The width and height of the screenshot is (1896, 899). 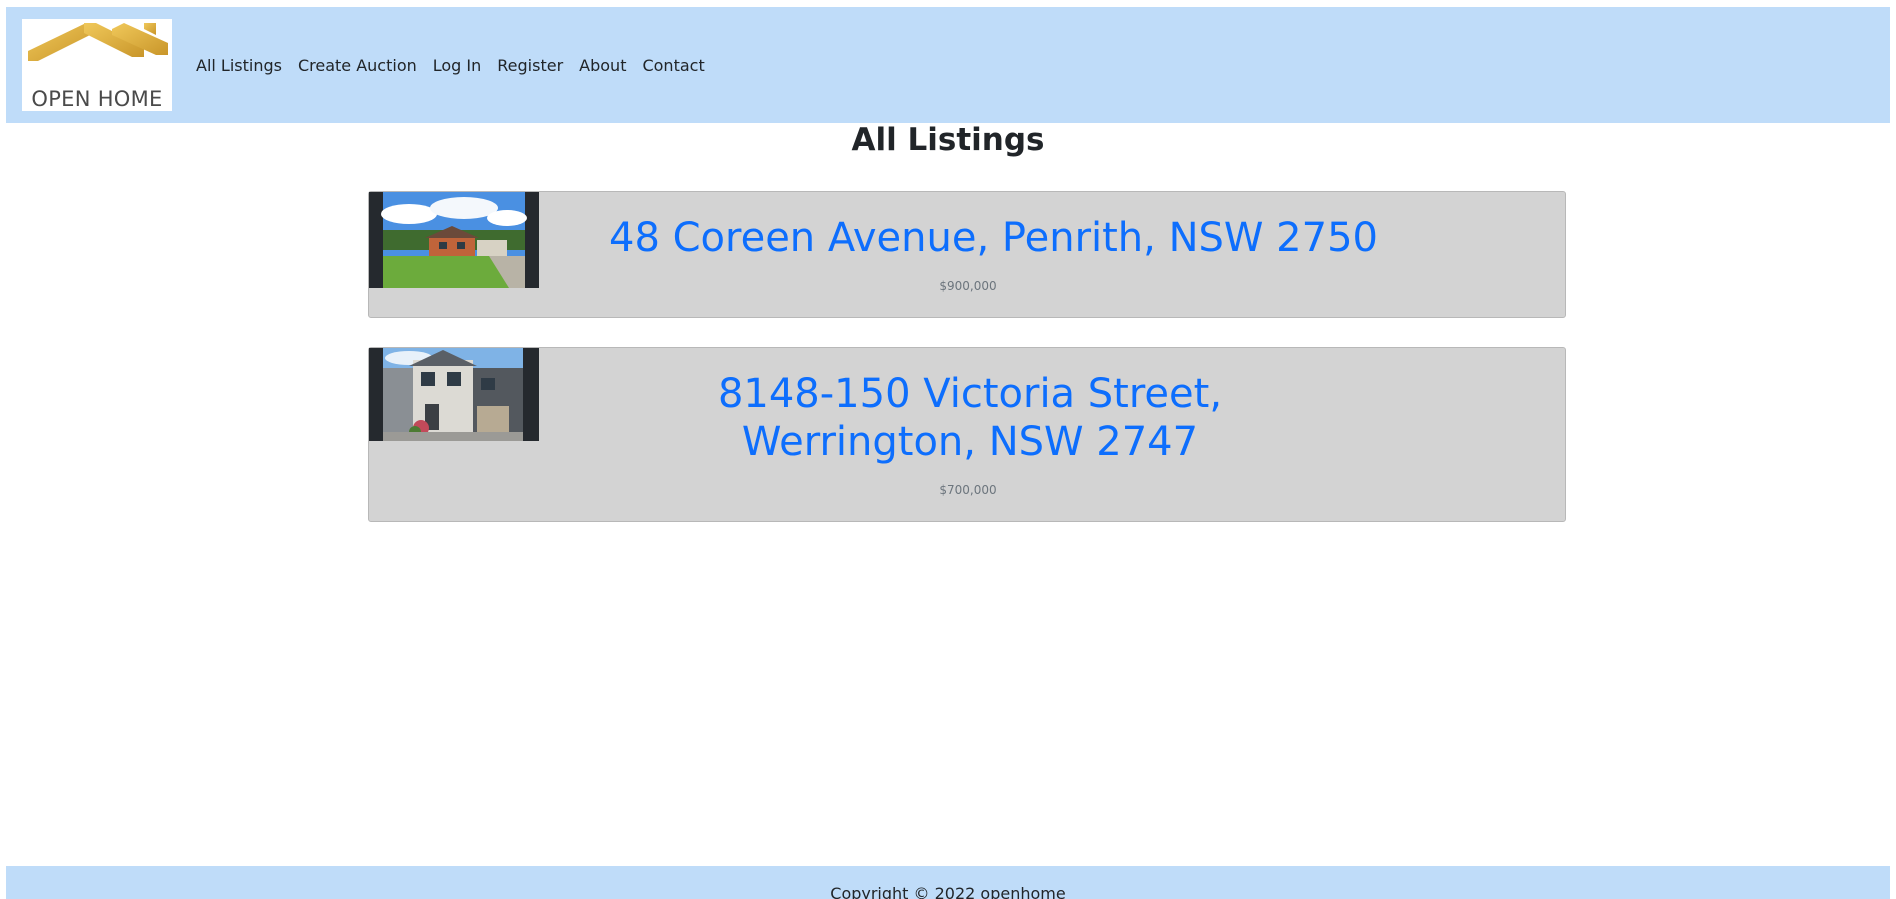 I want to click on listing-price: $700,000, so click(x=968, y=490).